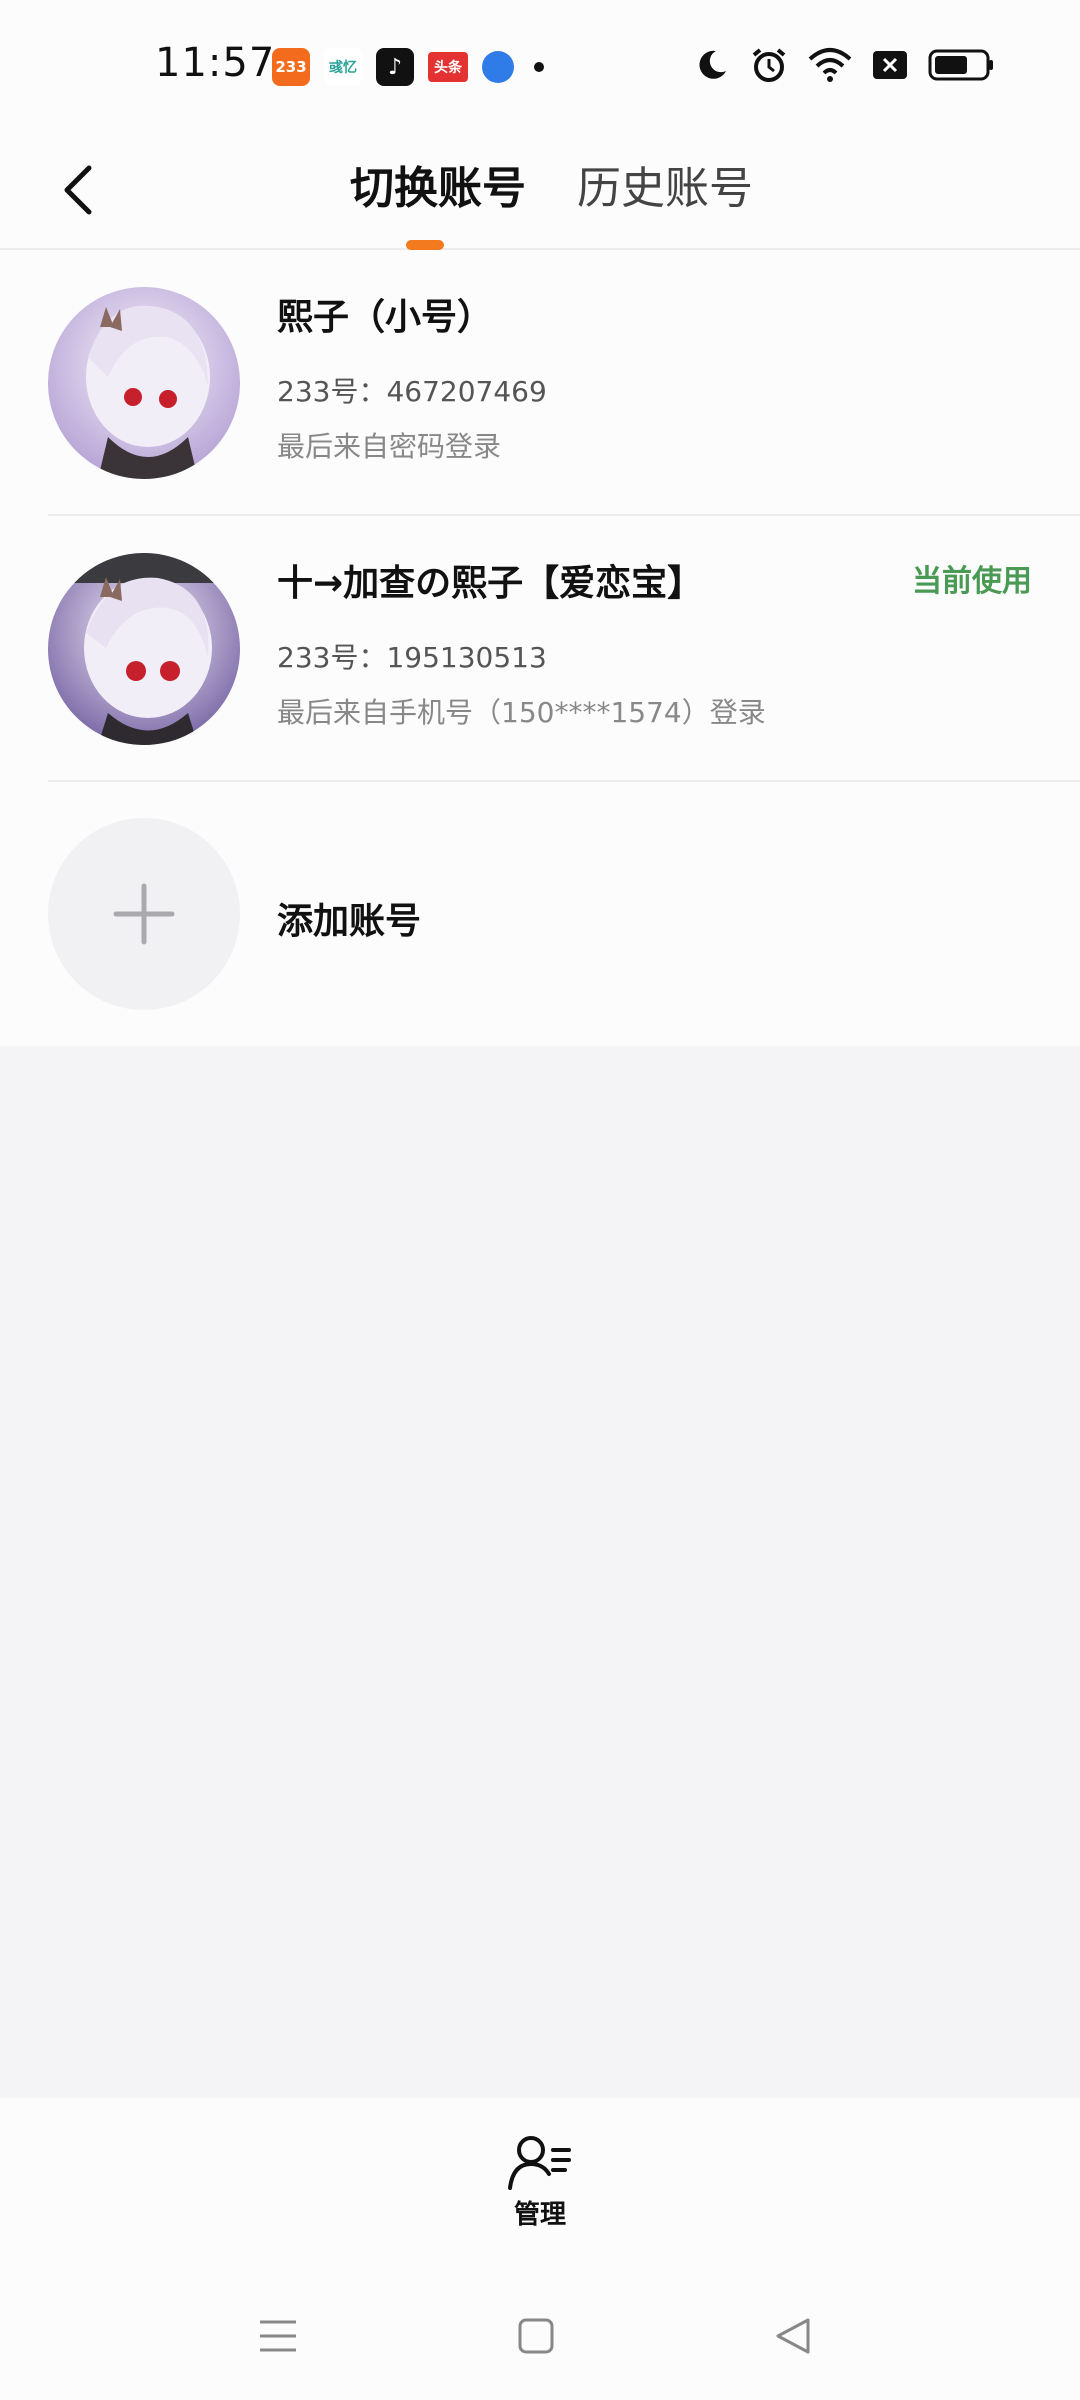  Describe the element at coordinates (830, 65) in the screenshot. I see `wifi-icon` at that location.